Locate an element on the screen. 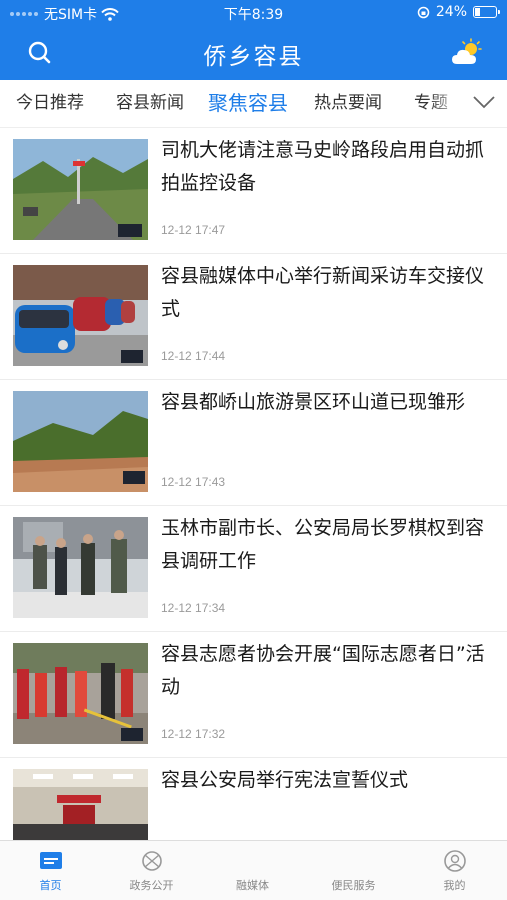 The width and height of the screenshot is (507, 900). orientation-lock-icon is located at coordinates (423, 12).